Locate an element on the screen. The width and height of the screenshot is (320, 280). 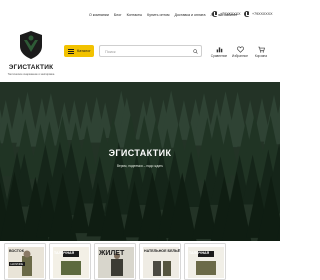
card-strip: НАЛИЧИЕ is located at coordinates (17, 264).